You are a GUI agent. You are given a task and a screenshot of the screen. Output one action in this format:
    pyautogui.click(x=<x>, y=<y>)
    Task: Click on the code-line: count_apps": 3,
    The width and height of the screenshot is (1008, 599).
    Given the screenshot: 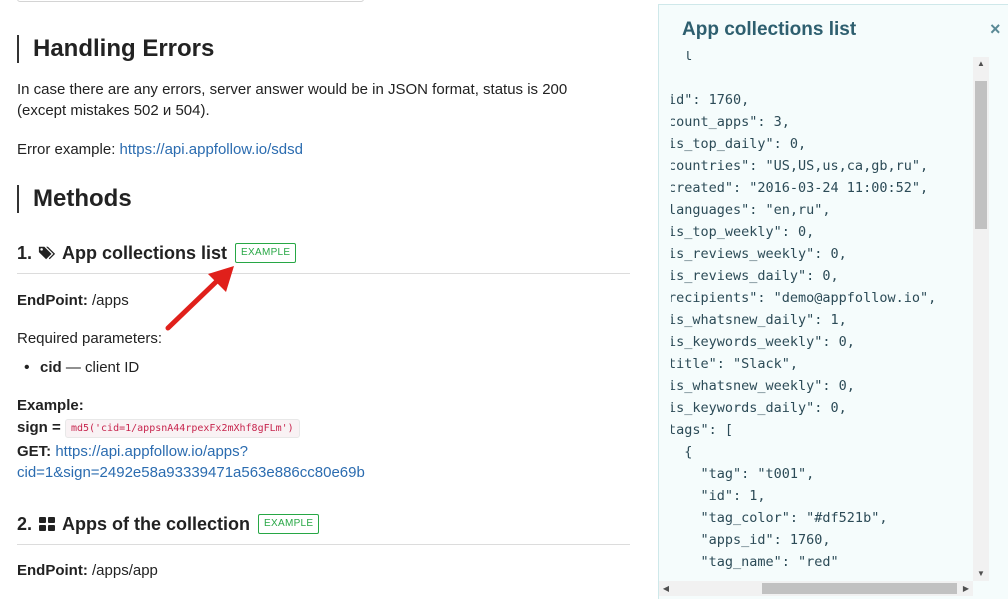 What is the action you would take?
    pyautogui.click(x=730, y=122)
    